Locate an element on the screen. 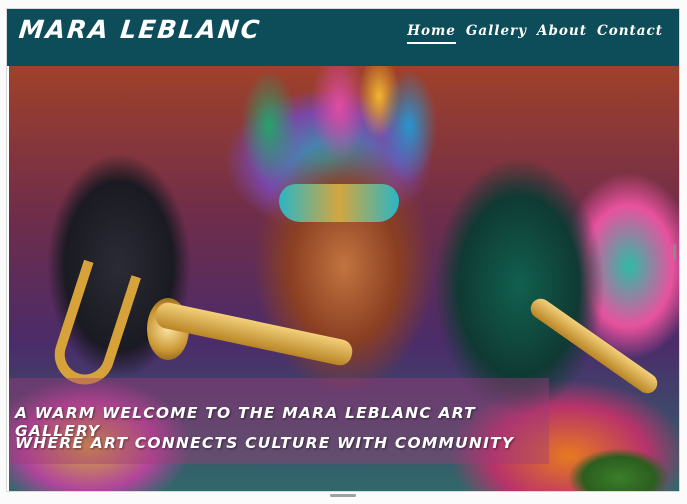 This screenshot has height=504, width=687. nav-contact: Contact is located at coordinates (630, 33).